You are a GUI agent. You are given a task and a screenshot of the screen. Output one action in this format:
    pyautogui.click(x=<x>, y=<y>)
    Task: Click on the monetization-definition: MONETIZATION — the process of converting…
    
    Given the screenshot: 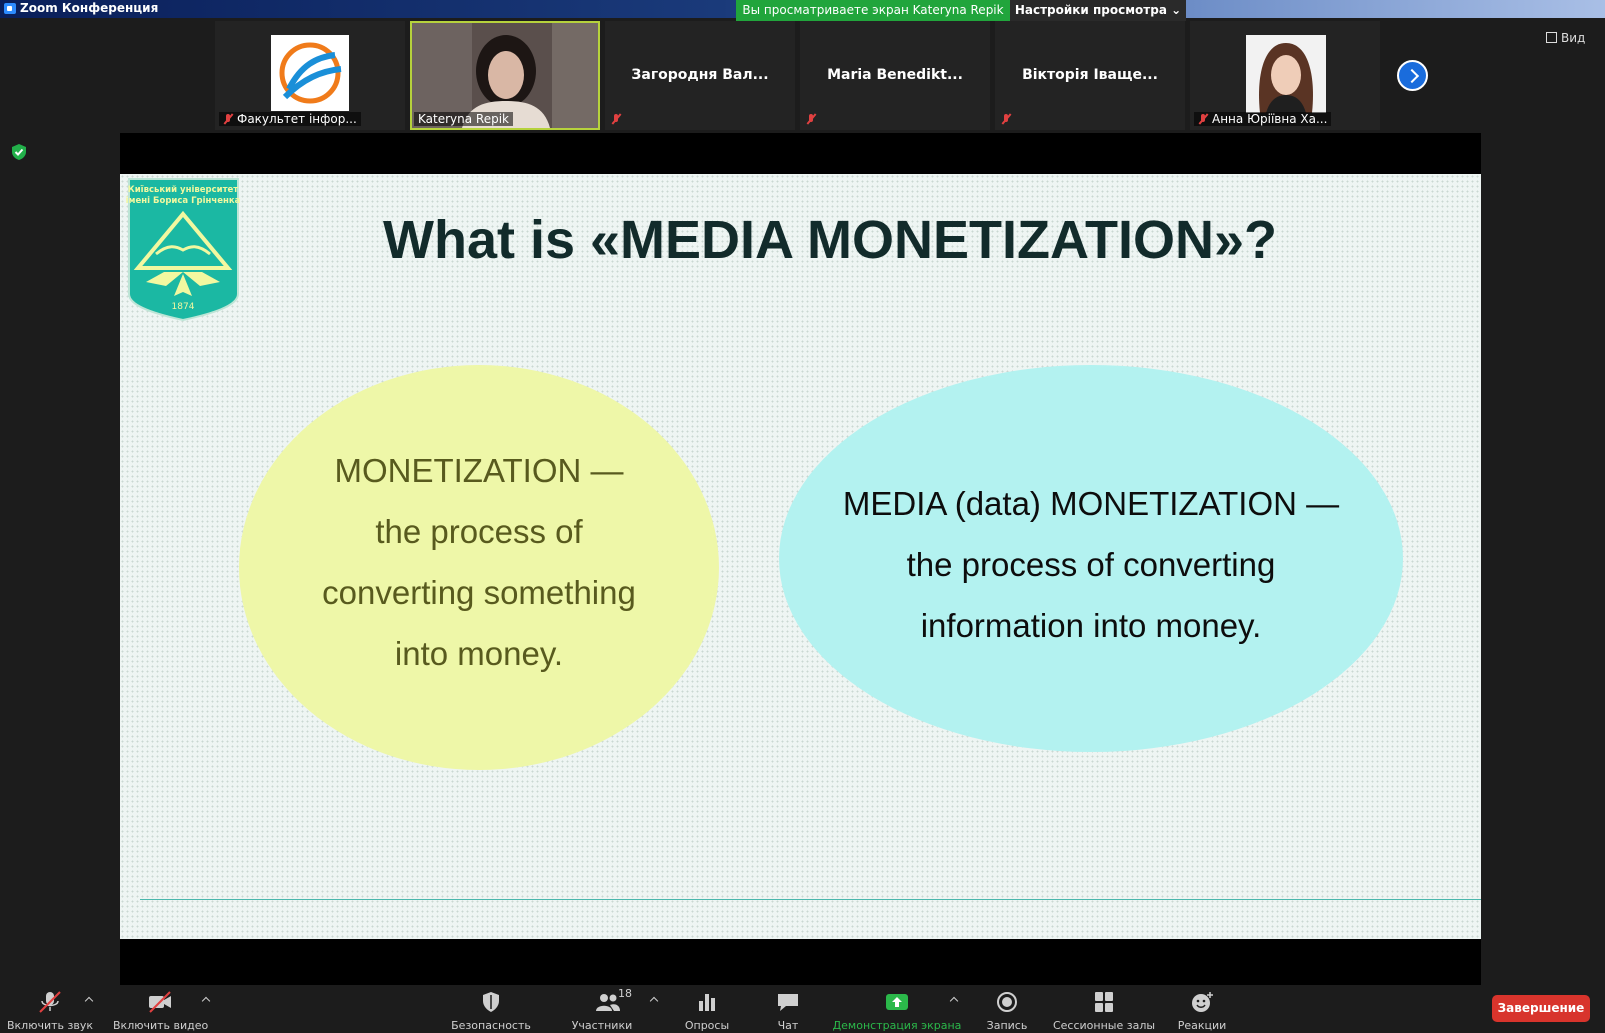 What is the action you would take?
    pyautogui.click(x=479, y=562)
    